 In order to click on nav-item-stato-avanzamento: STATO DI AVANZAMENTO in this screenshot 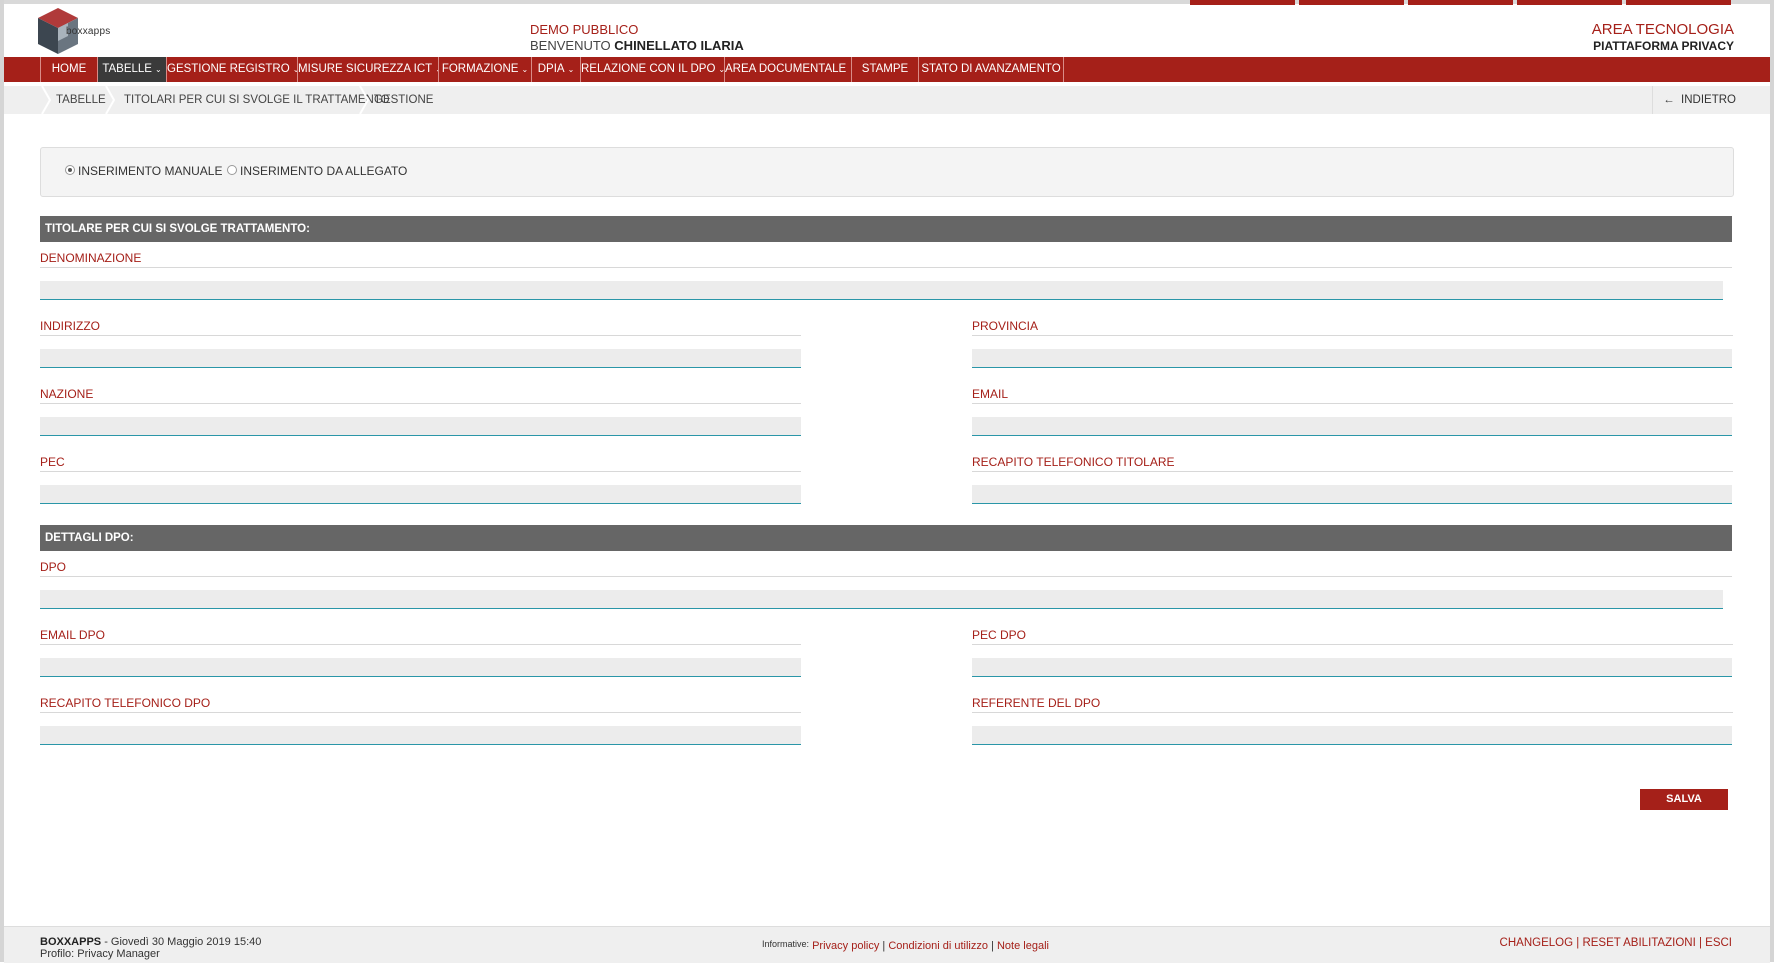, I will do `click(991, 69)`.